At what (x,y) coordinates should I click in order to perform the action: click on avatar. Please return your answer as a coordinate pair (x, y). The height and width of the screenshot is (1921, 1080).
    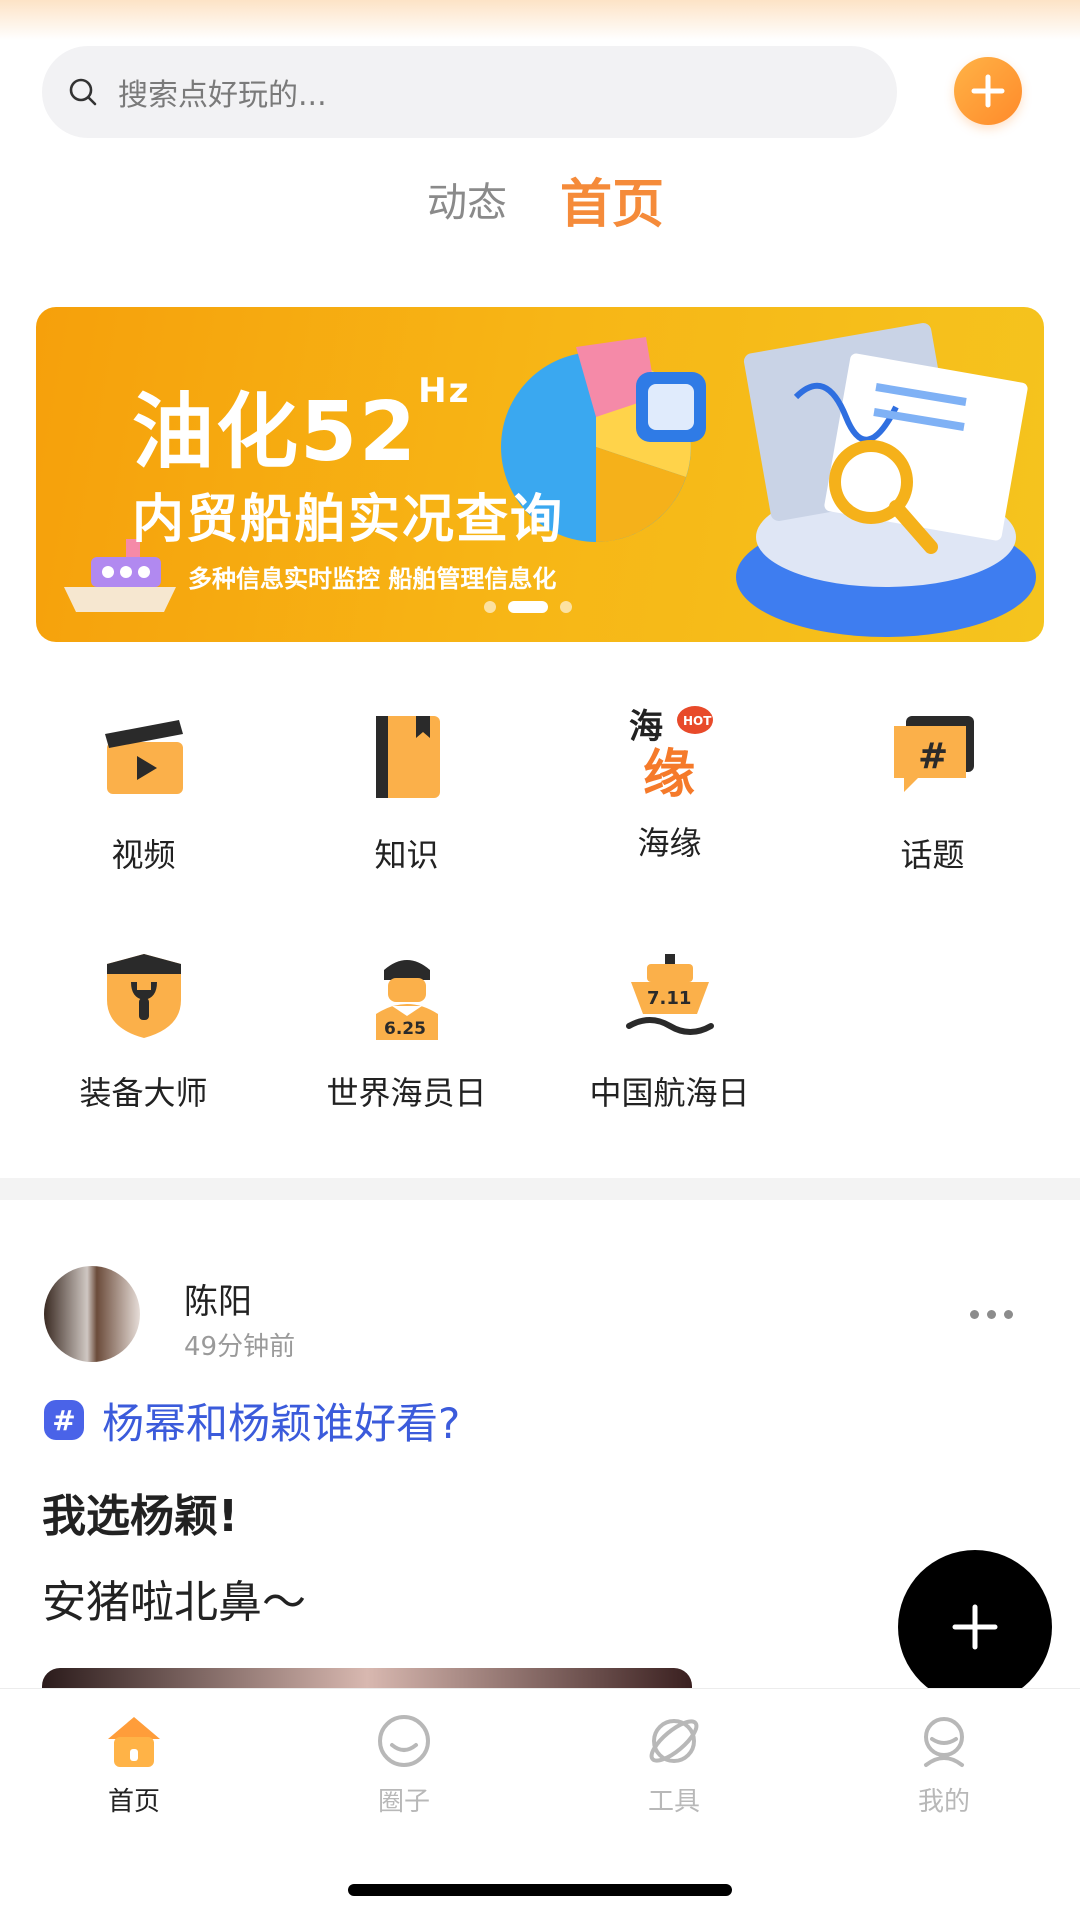
    Looking at the image, I should click on (92, 1314).